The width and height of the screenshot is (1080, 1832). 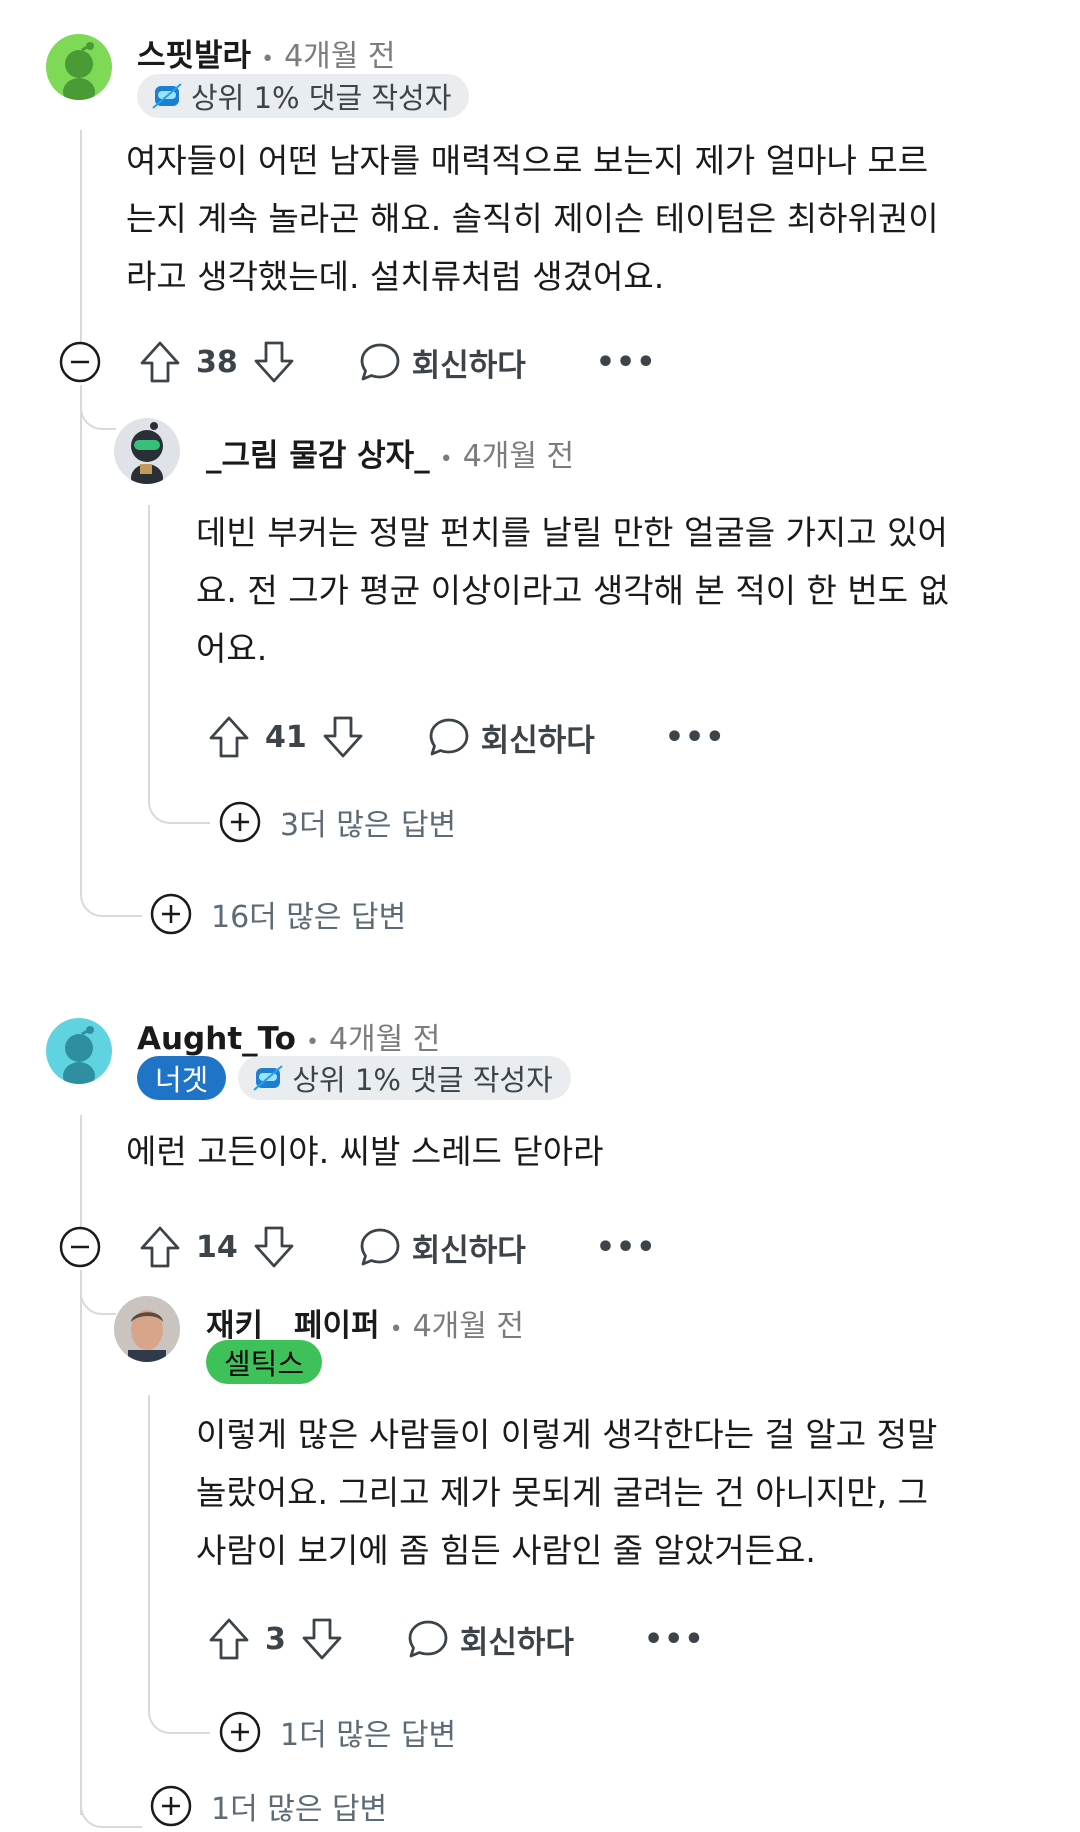 I want to click on comment-meta: 재키__페이퍼 • 4개월 전, so click(x=365, y=1322).